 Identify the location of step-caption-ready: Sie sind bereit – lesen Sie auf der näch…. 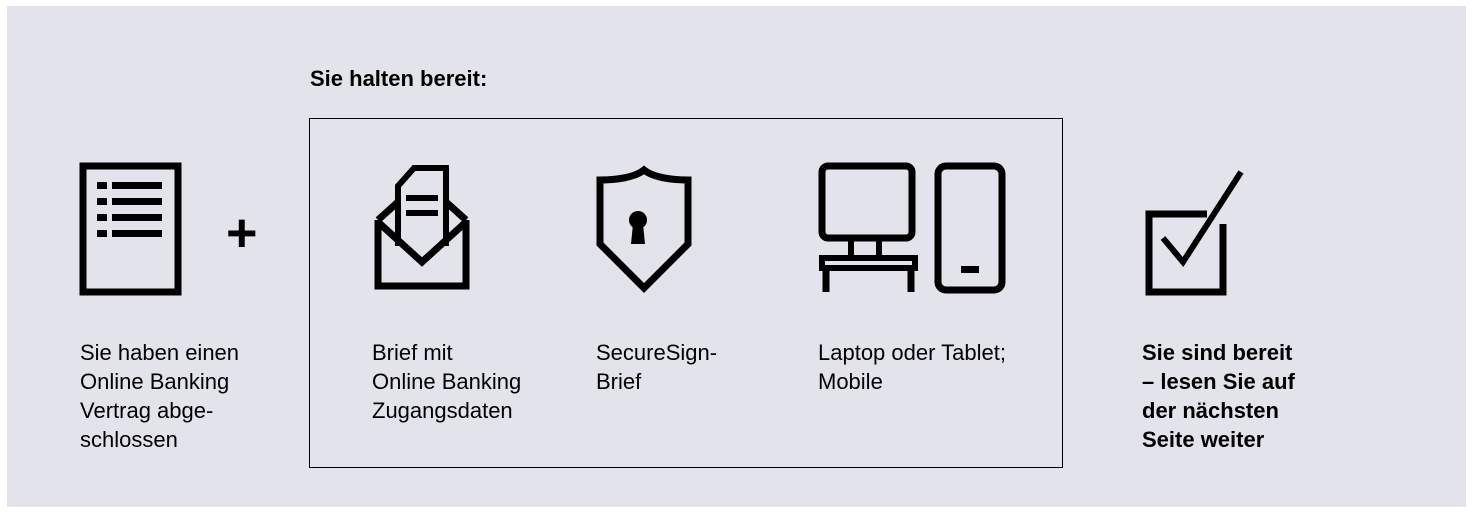
(1218, 396).